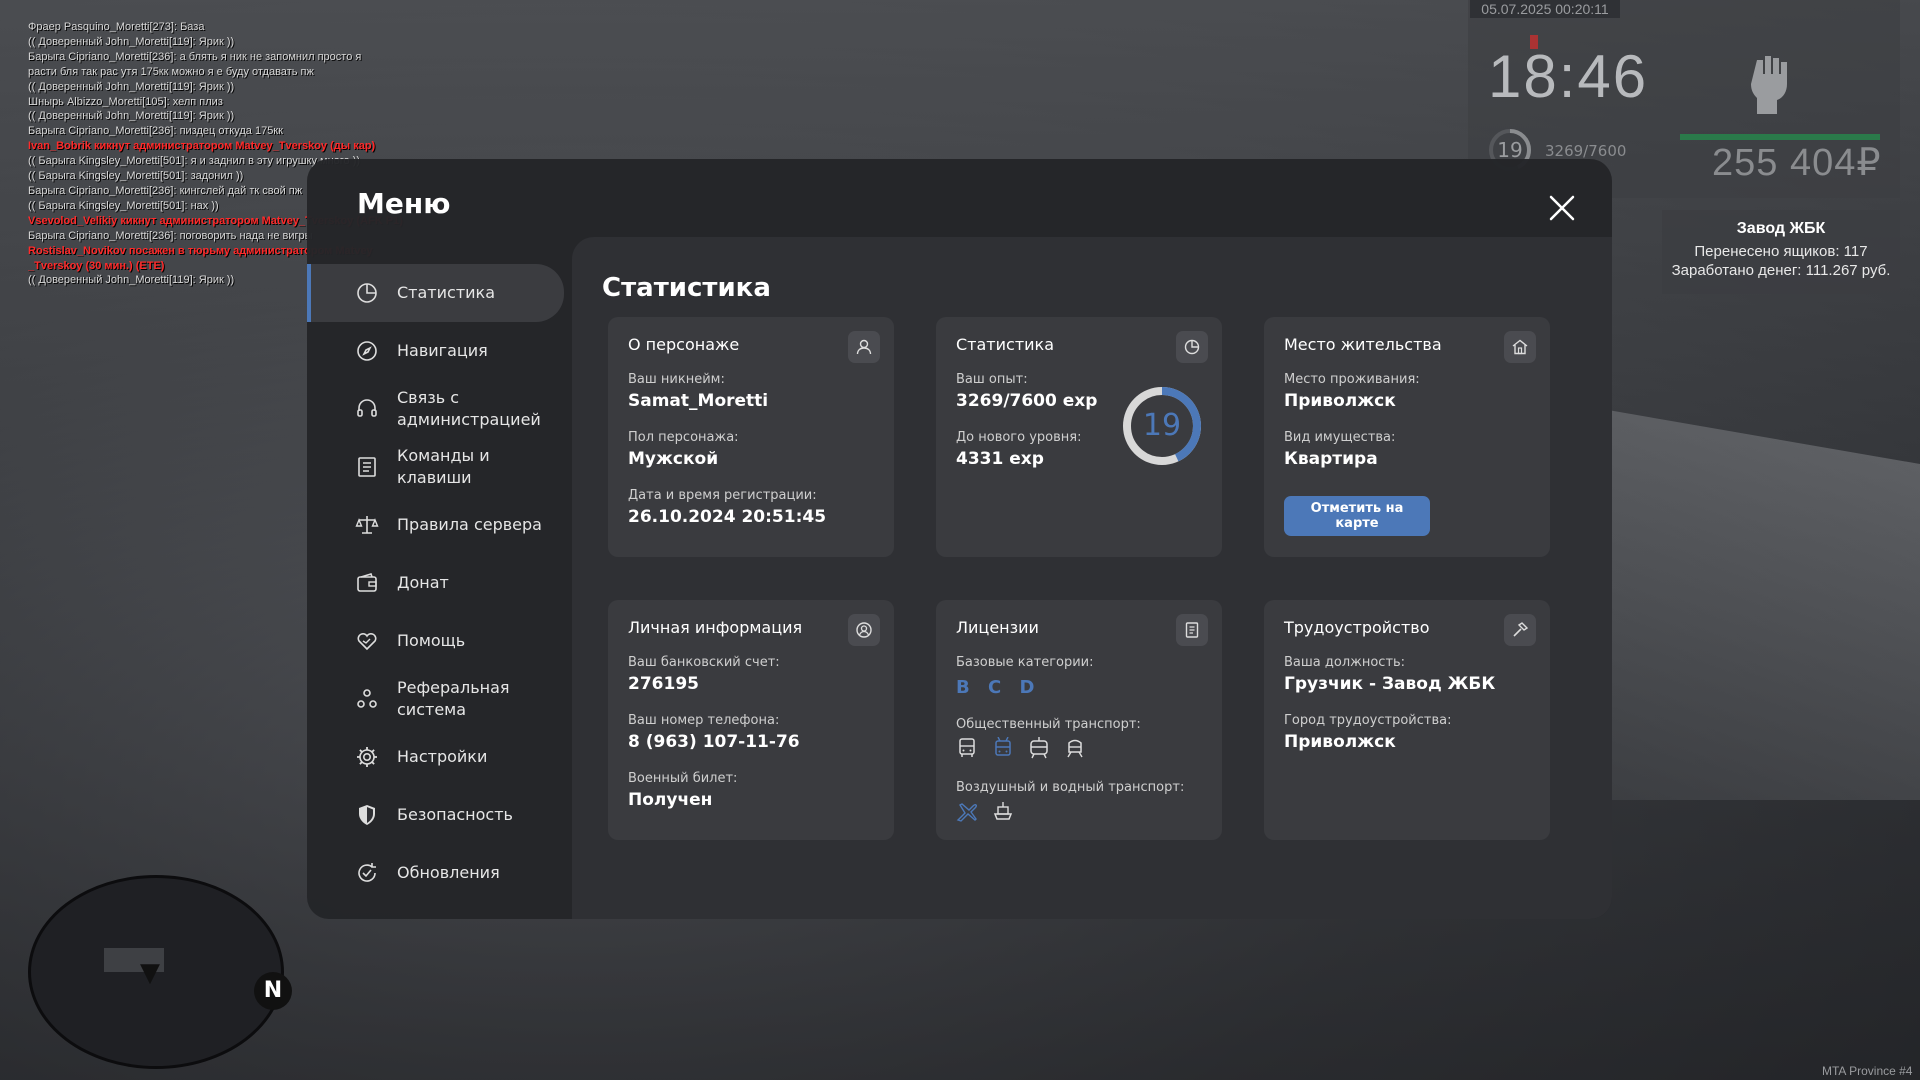 The height and width of the screenshot is (1080, 1920). Describe the element at coordinates (442, 756) in the screenshot. I see `sidebar-item-label: Настройки` at that location.